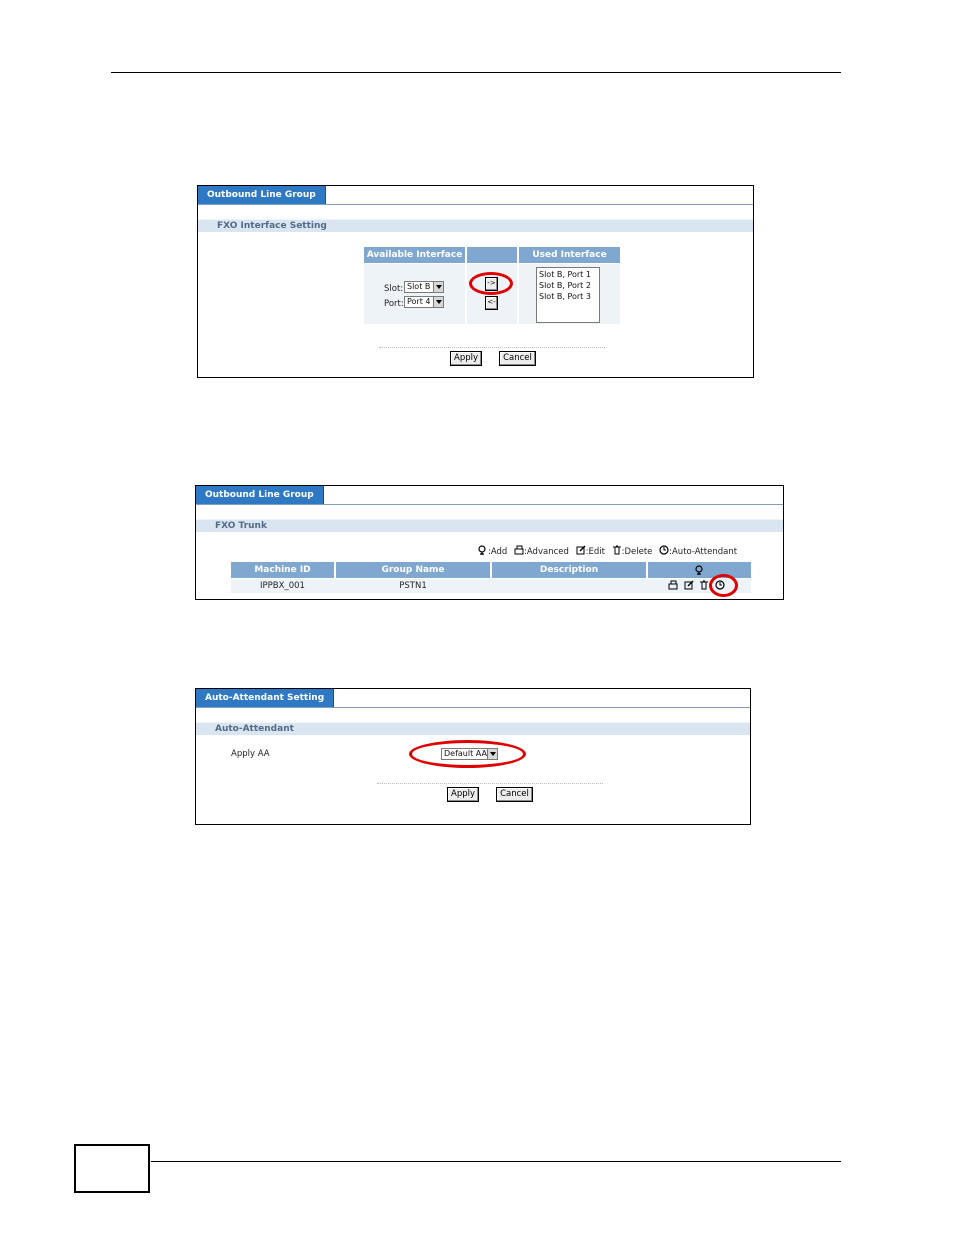 The image size is (954, 1235). What do you see at coordinates (476, 72) in the screenshot?
I see `header-rule` at bounding box center [476, 72].